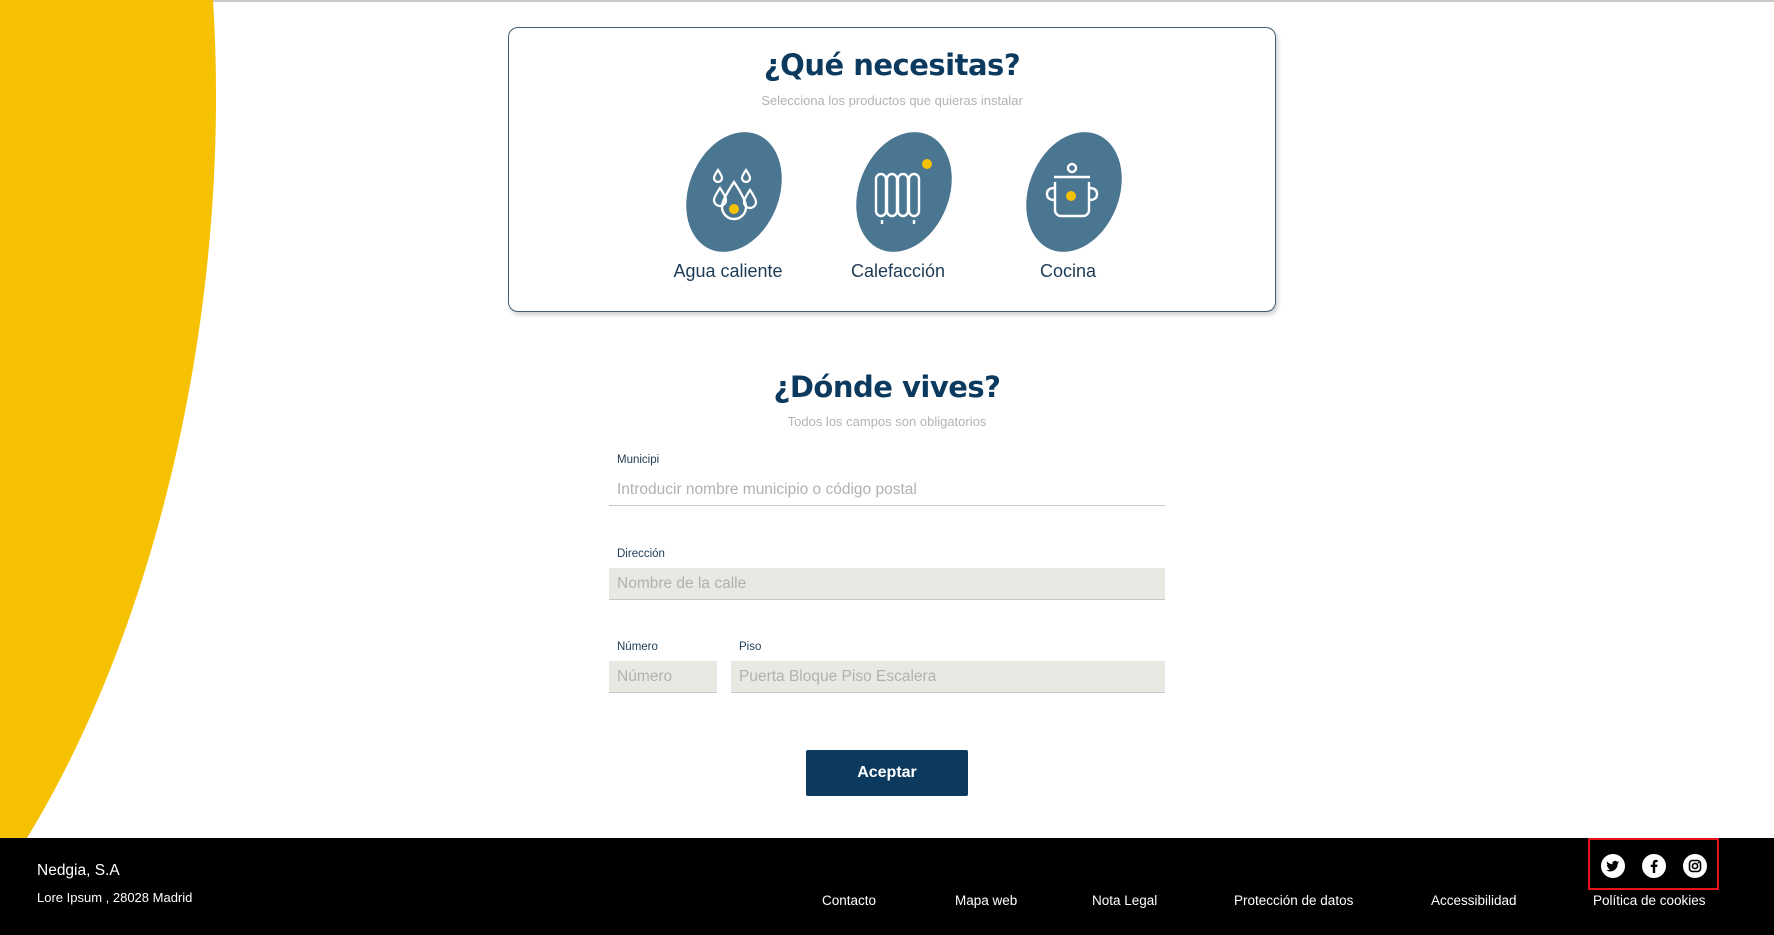  What do you see at coordinates (1474, 900) in the screenshot?
I see `footer-link-accesibilidad: Accessibilidad` at bounding box center [1474, 900].